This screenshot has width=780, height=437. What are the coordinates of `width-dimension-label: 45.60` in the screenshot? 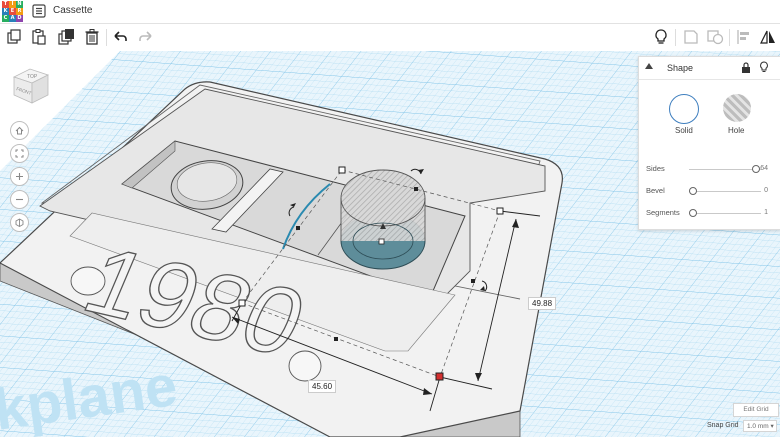 It's located at (322, 386).